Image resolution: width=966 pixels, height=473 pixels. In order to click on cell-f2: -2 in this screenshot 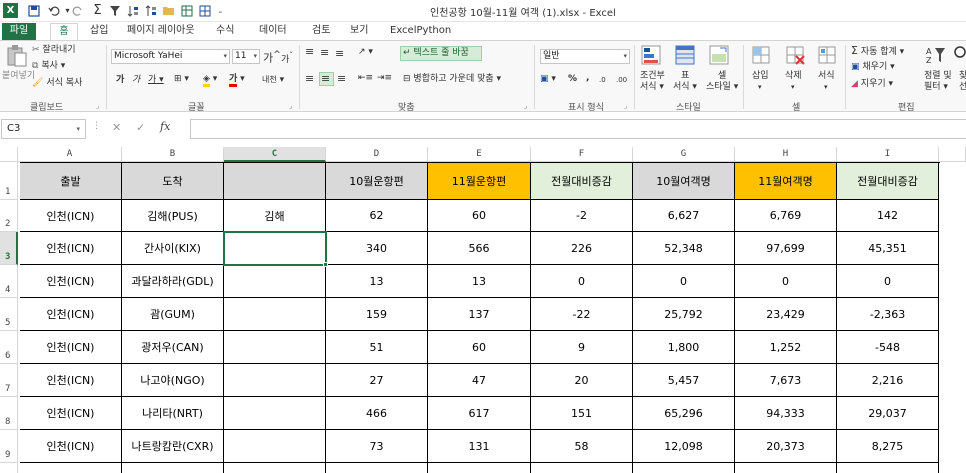, I will do `click(582, 216)`.